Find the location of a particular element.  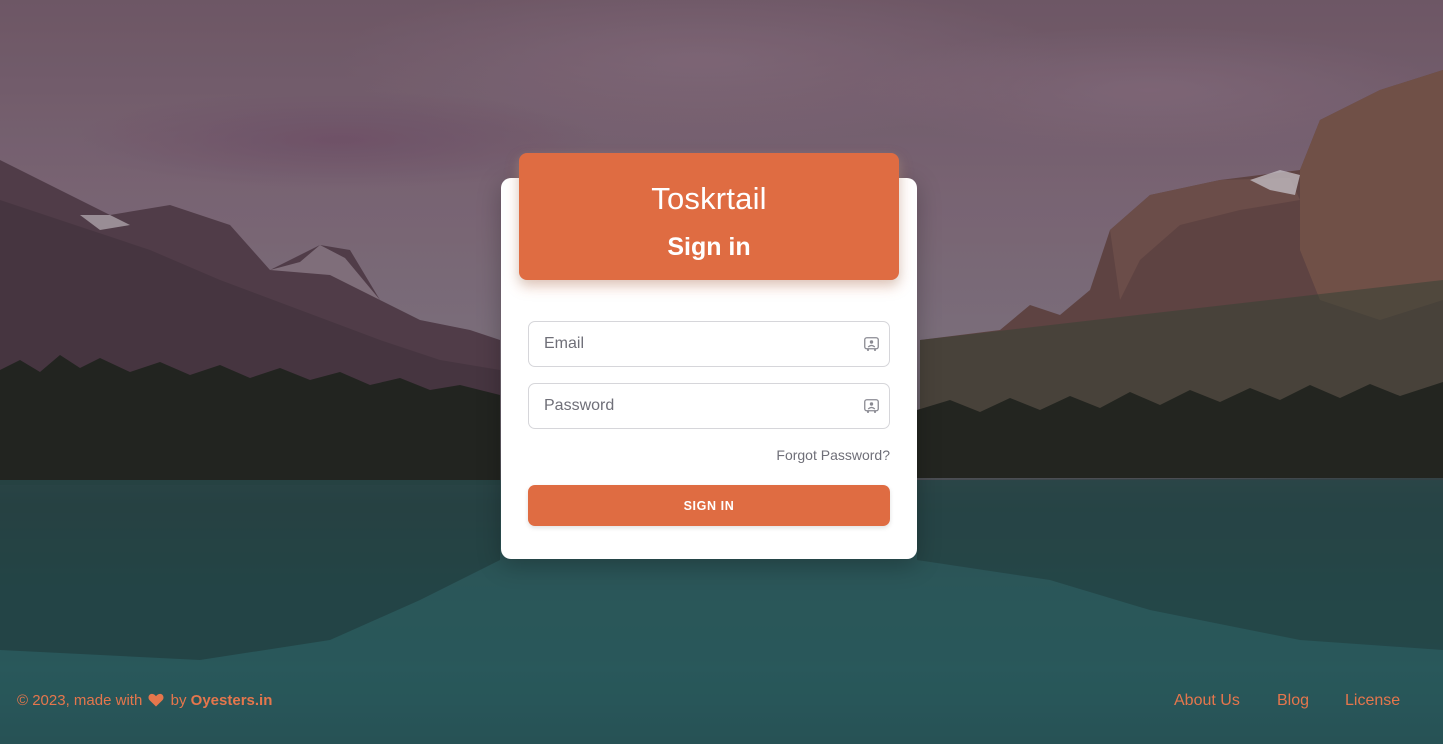

footer-link-blog: Blog is located at coordinates (1293, 701).